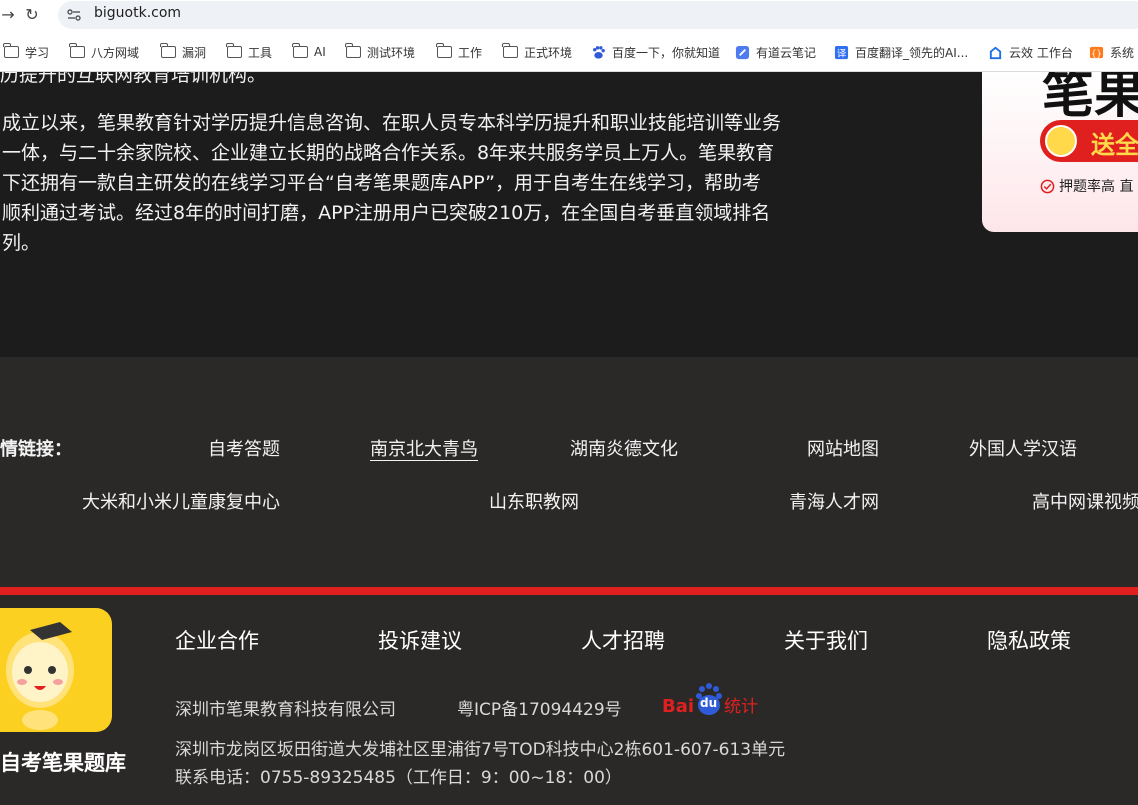 This screenshot has height=805, width=1138. Describe the element at coordinates (534, 501) in the screenshot. I see `friend-link: 山东职教网` at that location.